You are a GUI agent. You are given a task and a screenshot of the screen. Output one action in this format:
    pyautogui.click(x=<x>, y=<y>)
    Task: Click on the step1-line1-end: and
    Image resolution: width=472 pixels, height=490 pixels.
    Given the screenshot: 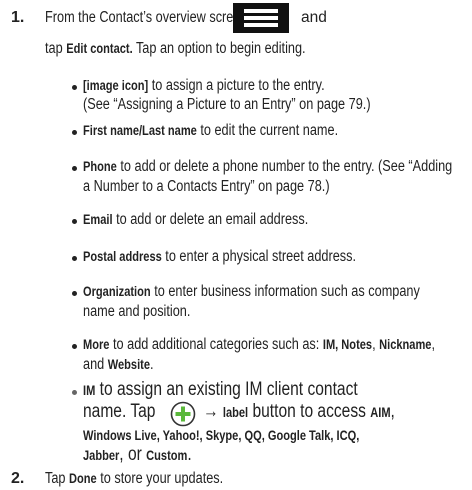 What is the action you would take?
    pyautogui.click(x=314, y=17)
    